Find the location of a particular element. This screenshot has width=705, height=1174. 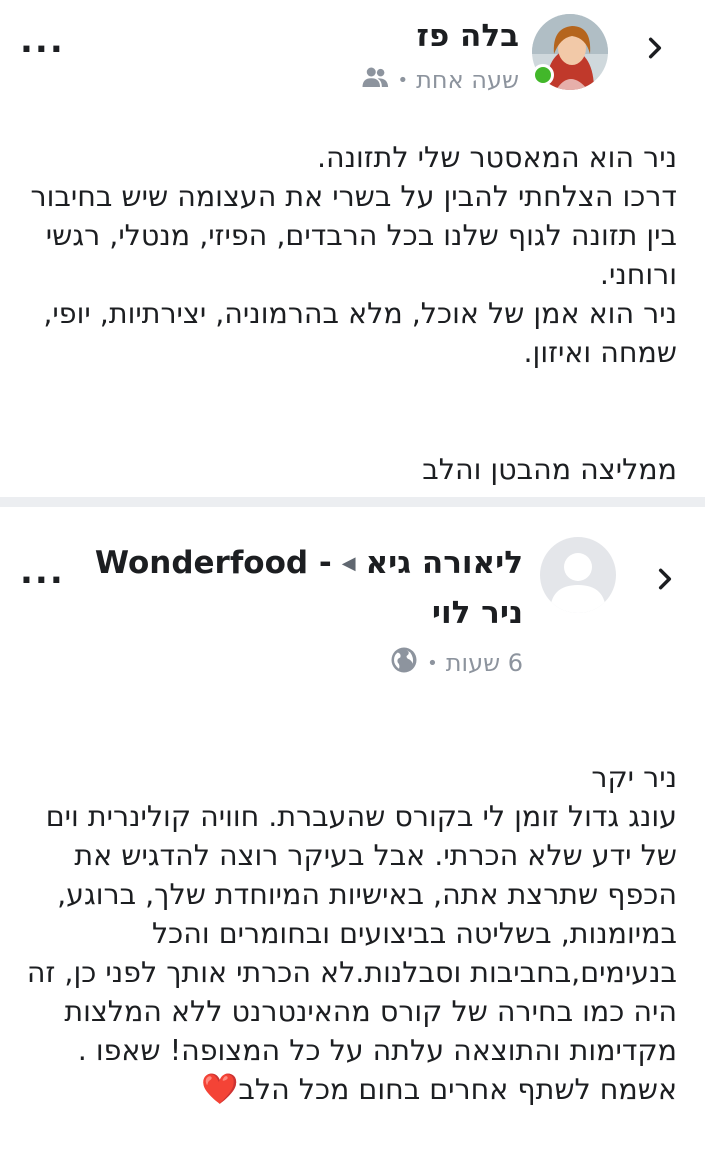

target-page-name: Wonderfood - is located at coordinates (213, 563).